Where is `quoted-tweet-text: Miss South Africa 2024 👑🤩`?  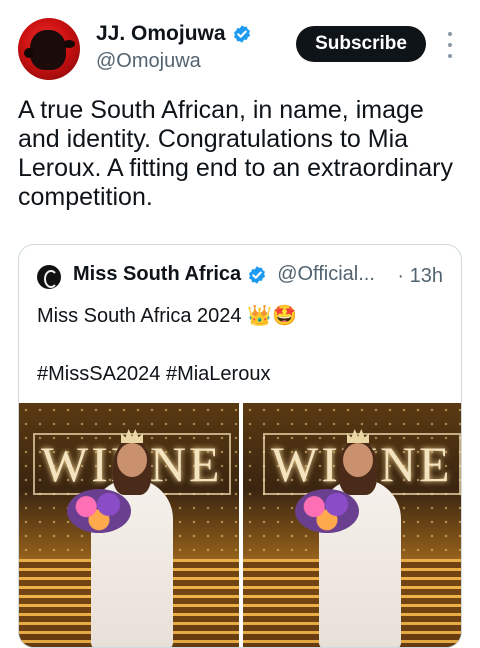
quoted-tweet-text: Miss South Africa 2024 👑🤩 is located at coordinates (167, 316).